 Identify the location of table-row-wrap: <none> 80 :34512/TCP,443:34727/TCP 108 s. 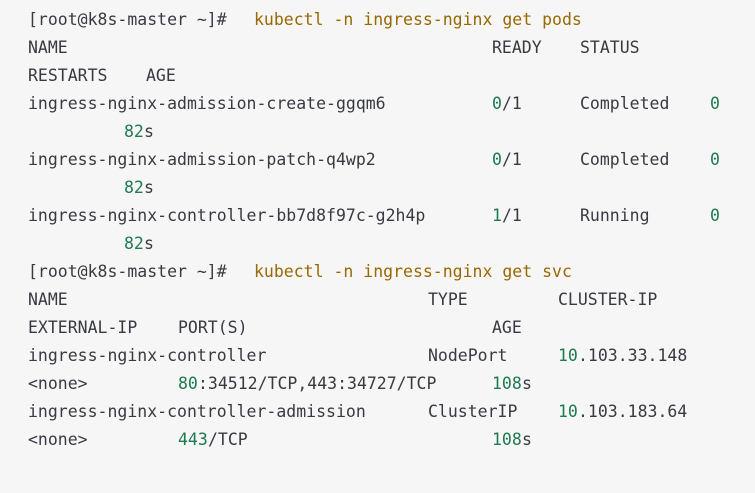
(266, 384).